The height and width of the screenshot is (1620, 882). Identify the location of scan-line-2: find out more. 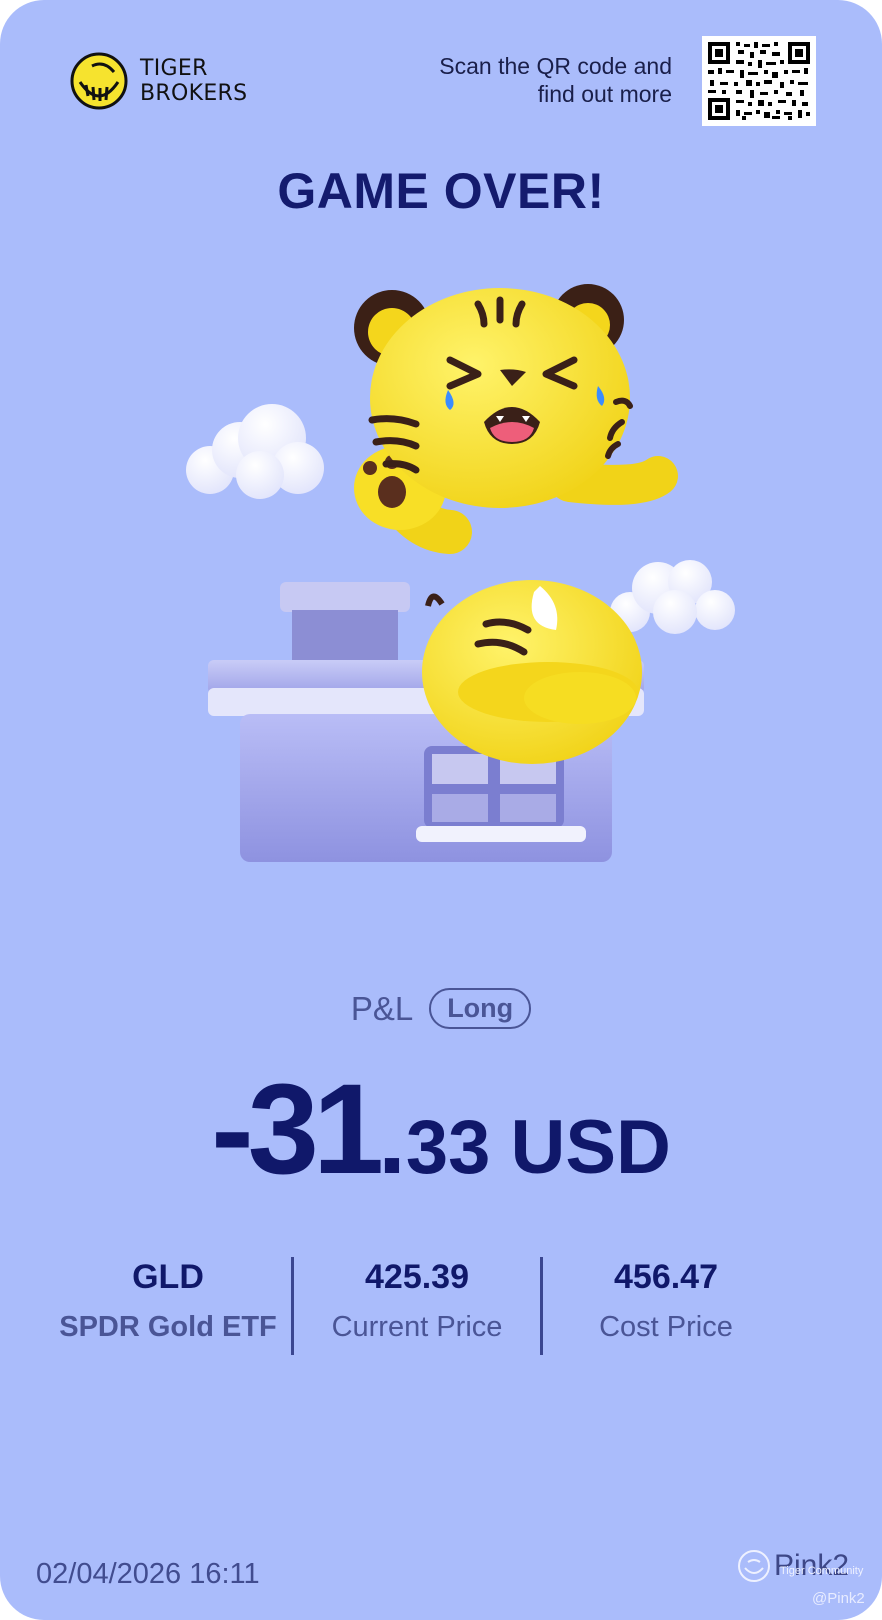
(604, 94).